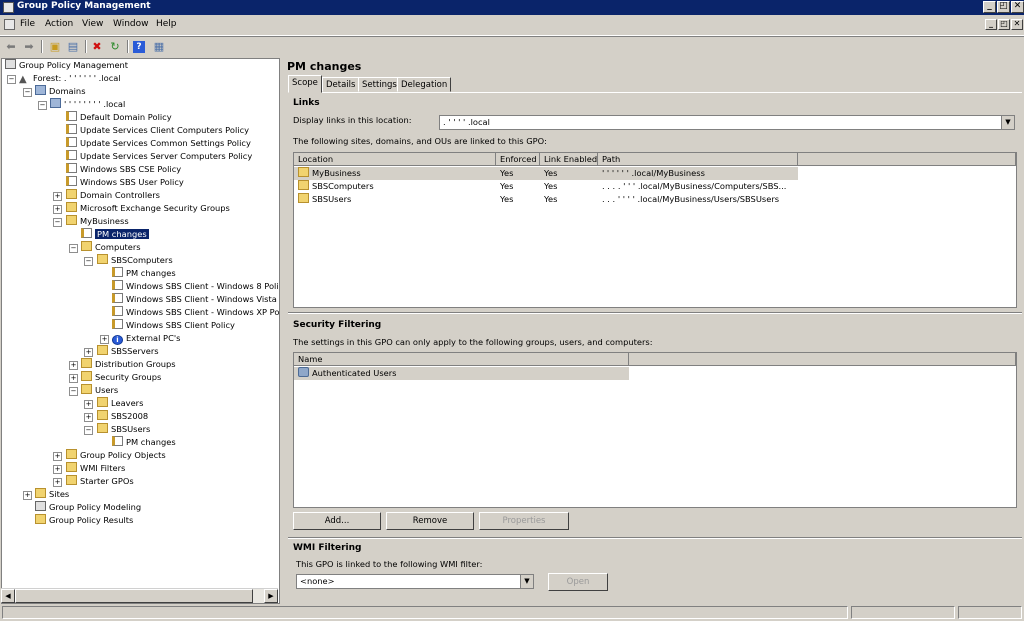  I want to click on back-arrow-icon: ⬅, so click(11, 46).